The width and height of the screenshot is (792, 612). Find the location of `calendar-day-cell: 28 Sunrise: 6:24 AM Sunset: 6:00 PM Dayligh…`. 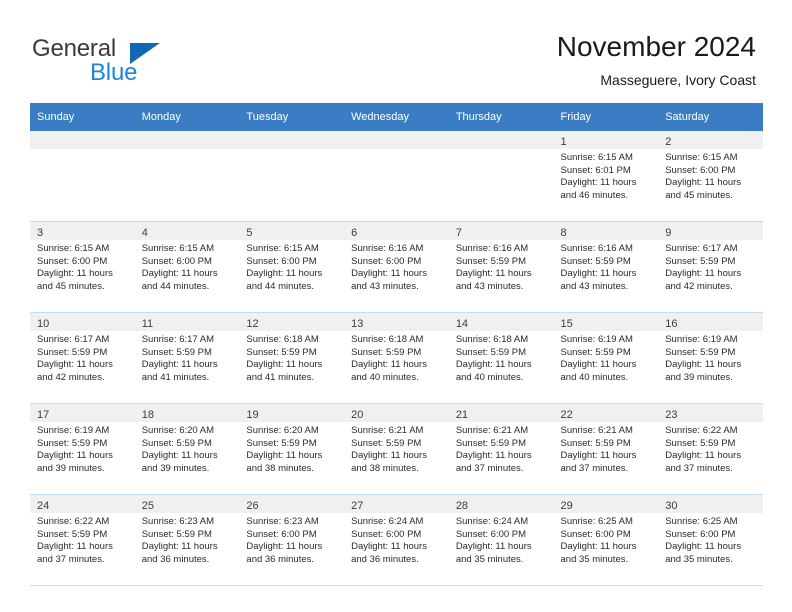

calendar-day-cell: 28 Sunrise: 6:24 AM Sunset: 6:00 PM Dayligh… is located at coordinates (501, 540).